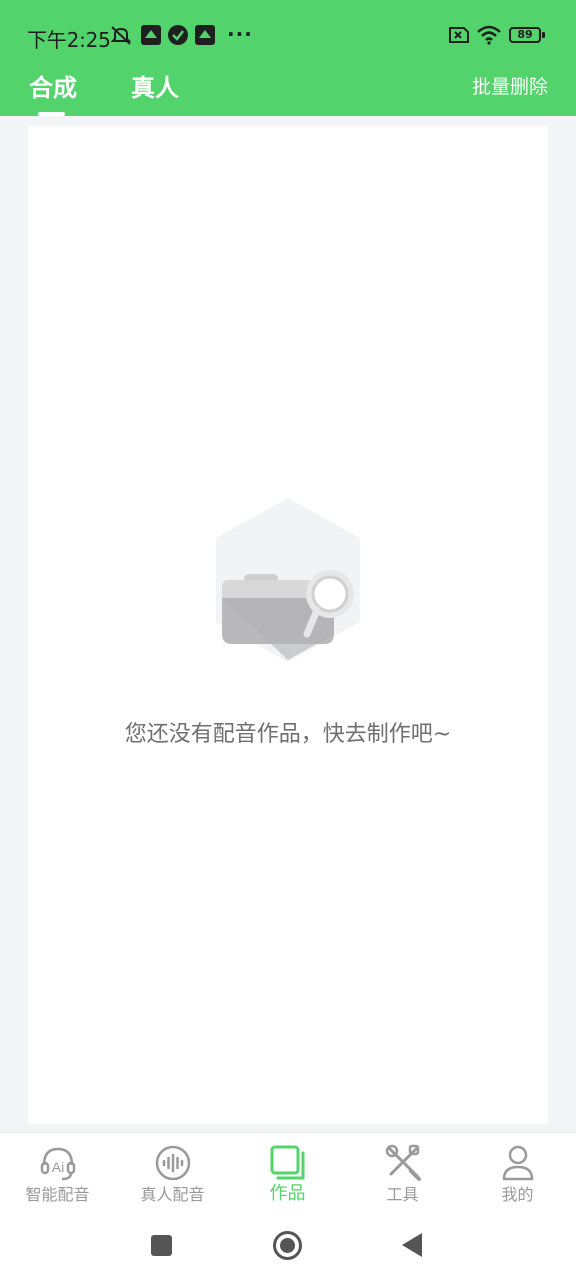  Describe the element at coordinates (518, 1163) in the screenshot. I see `profile-icon` at that location.